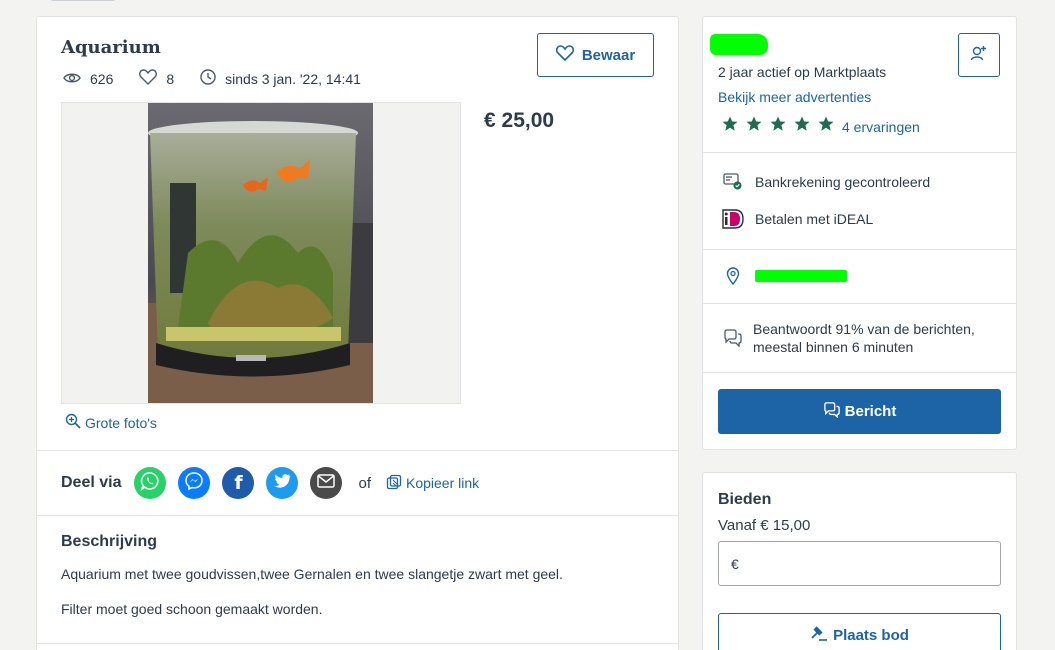 Image resolution: width=1055 pixels, height=650 pixels. Describe the element at coordinates (834, 411) in the screenshot. I see `chat-icon` at that location.